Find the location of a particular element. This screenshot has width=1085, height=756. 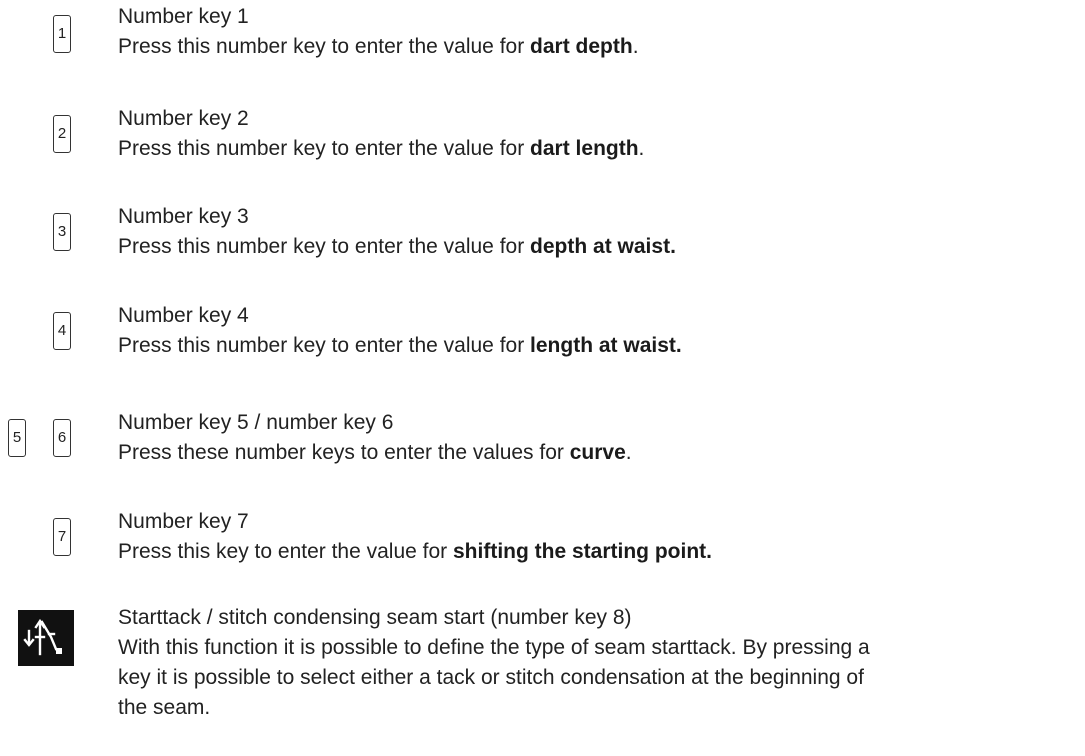

entry-title: Number key 2 is located at coordinates (183, 118).